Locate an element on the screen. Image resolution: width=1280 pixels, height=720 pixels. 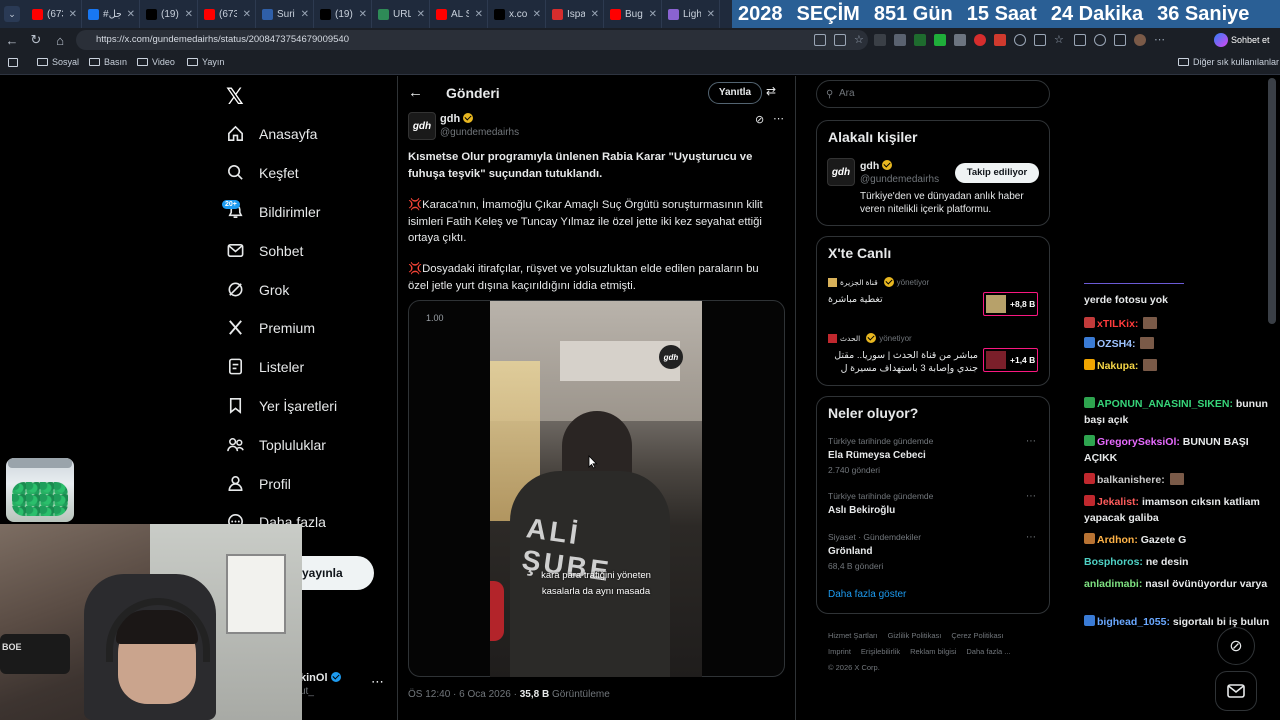
nav-item-bildirimler: Bildirimler is located at coordinates (273, 211).